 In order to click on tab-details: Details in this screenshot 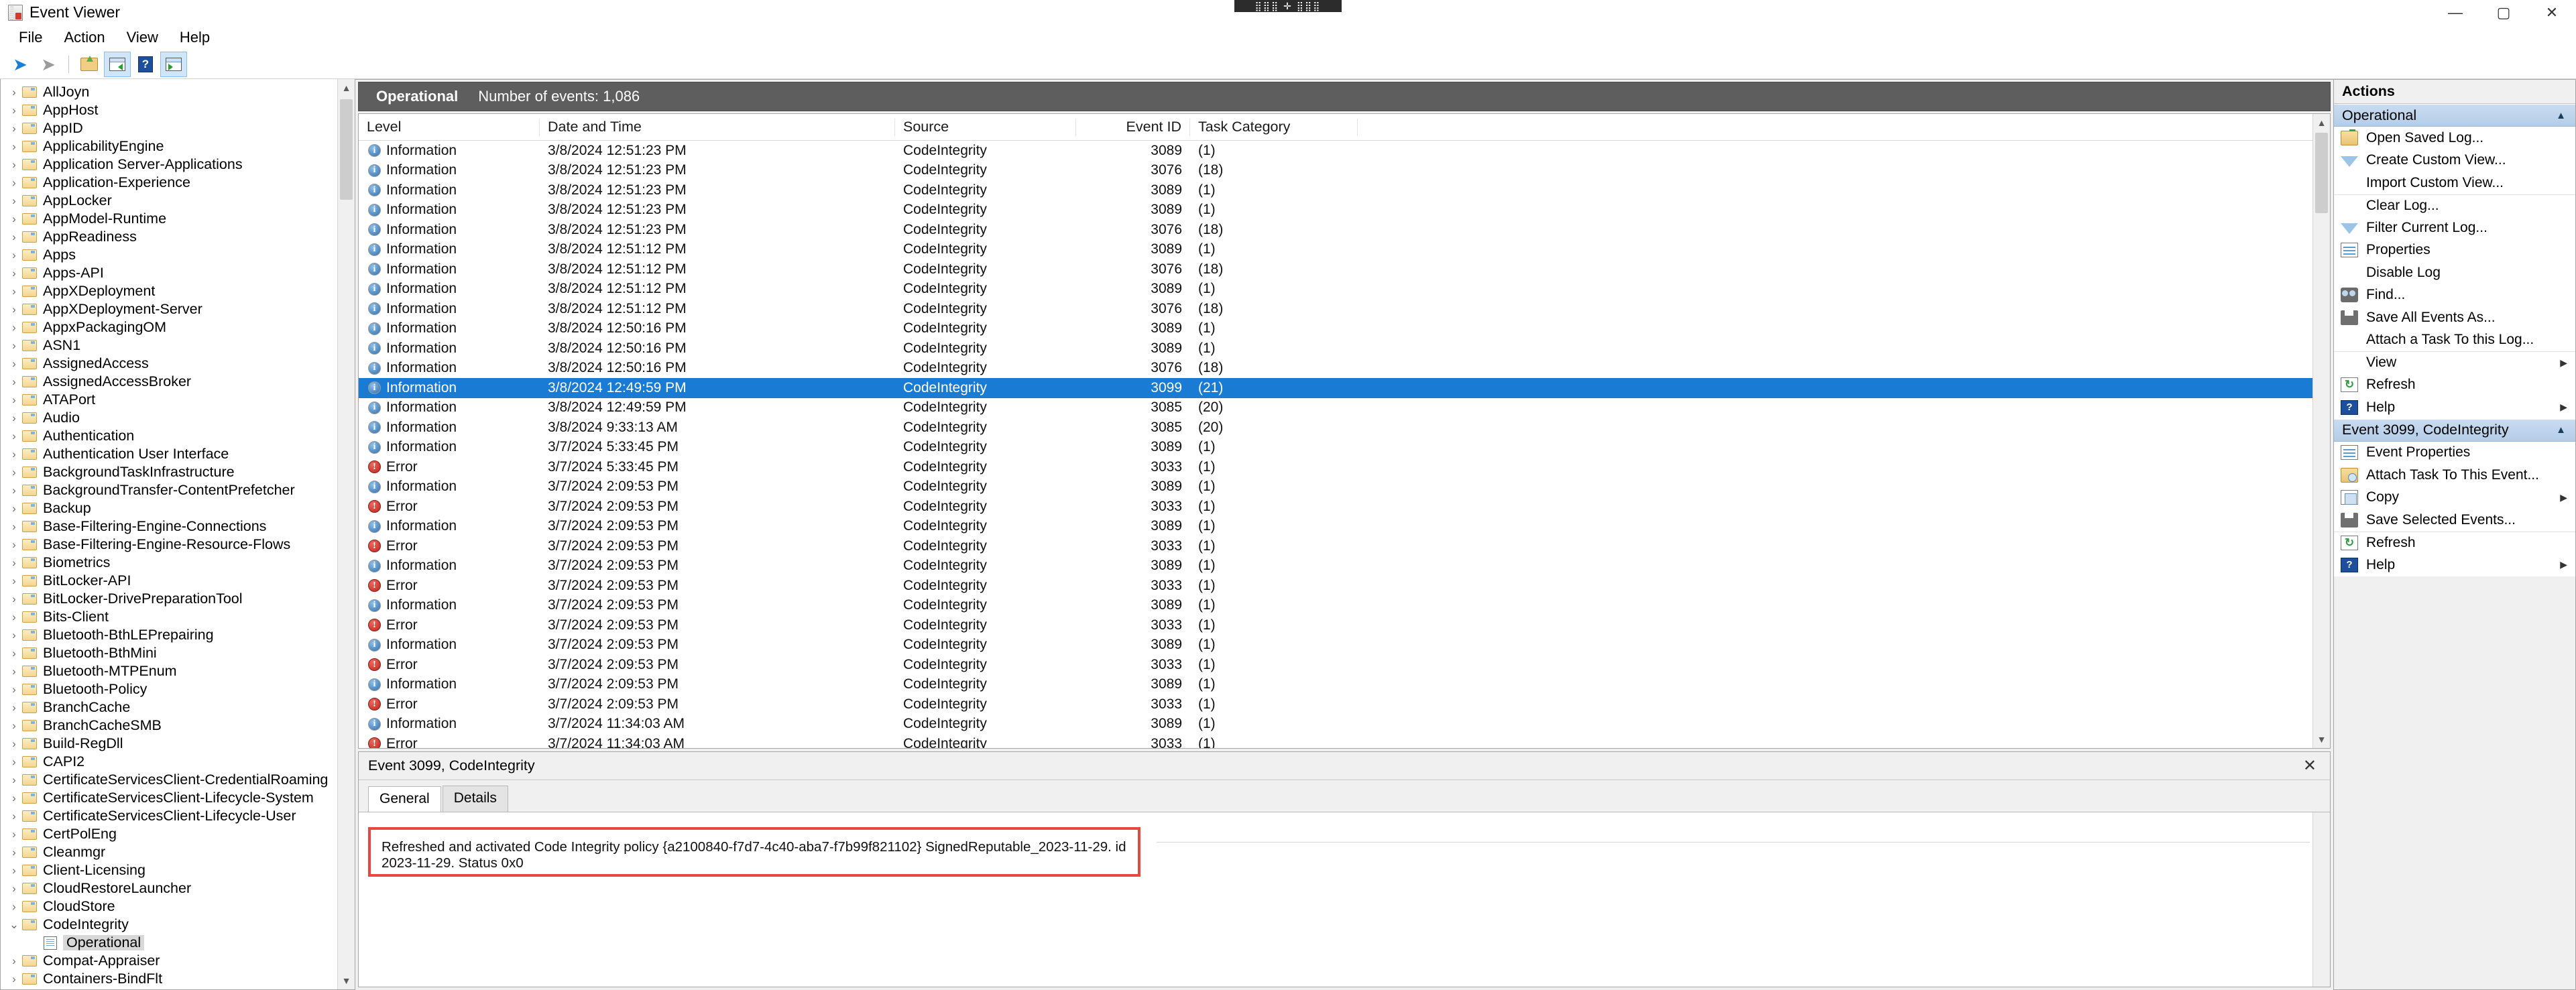, I will do `click(475, 799)`.